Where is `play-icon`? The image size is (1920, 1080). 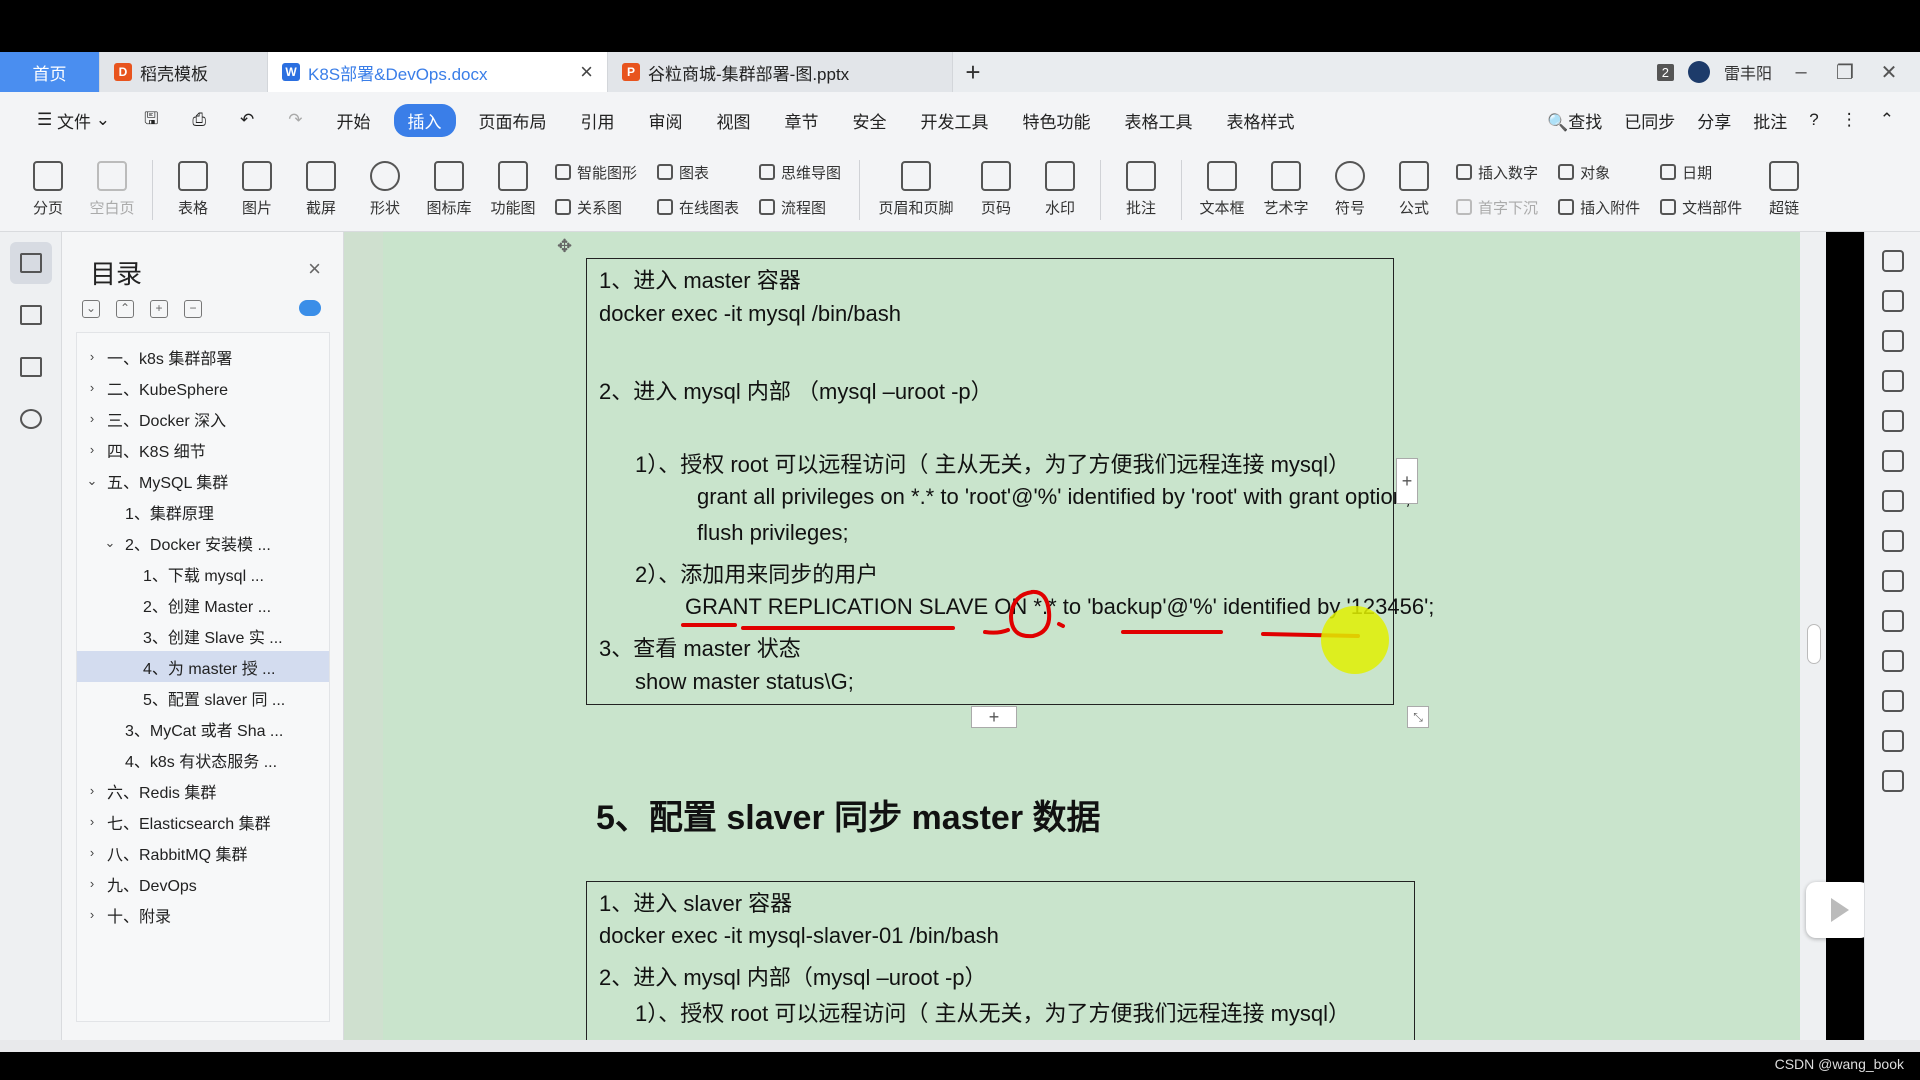 play-icon is located at coordinates (1838, 910).